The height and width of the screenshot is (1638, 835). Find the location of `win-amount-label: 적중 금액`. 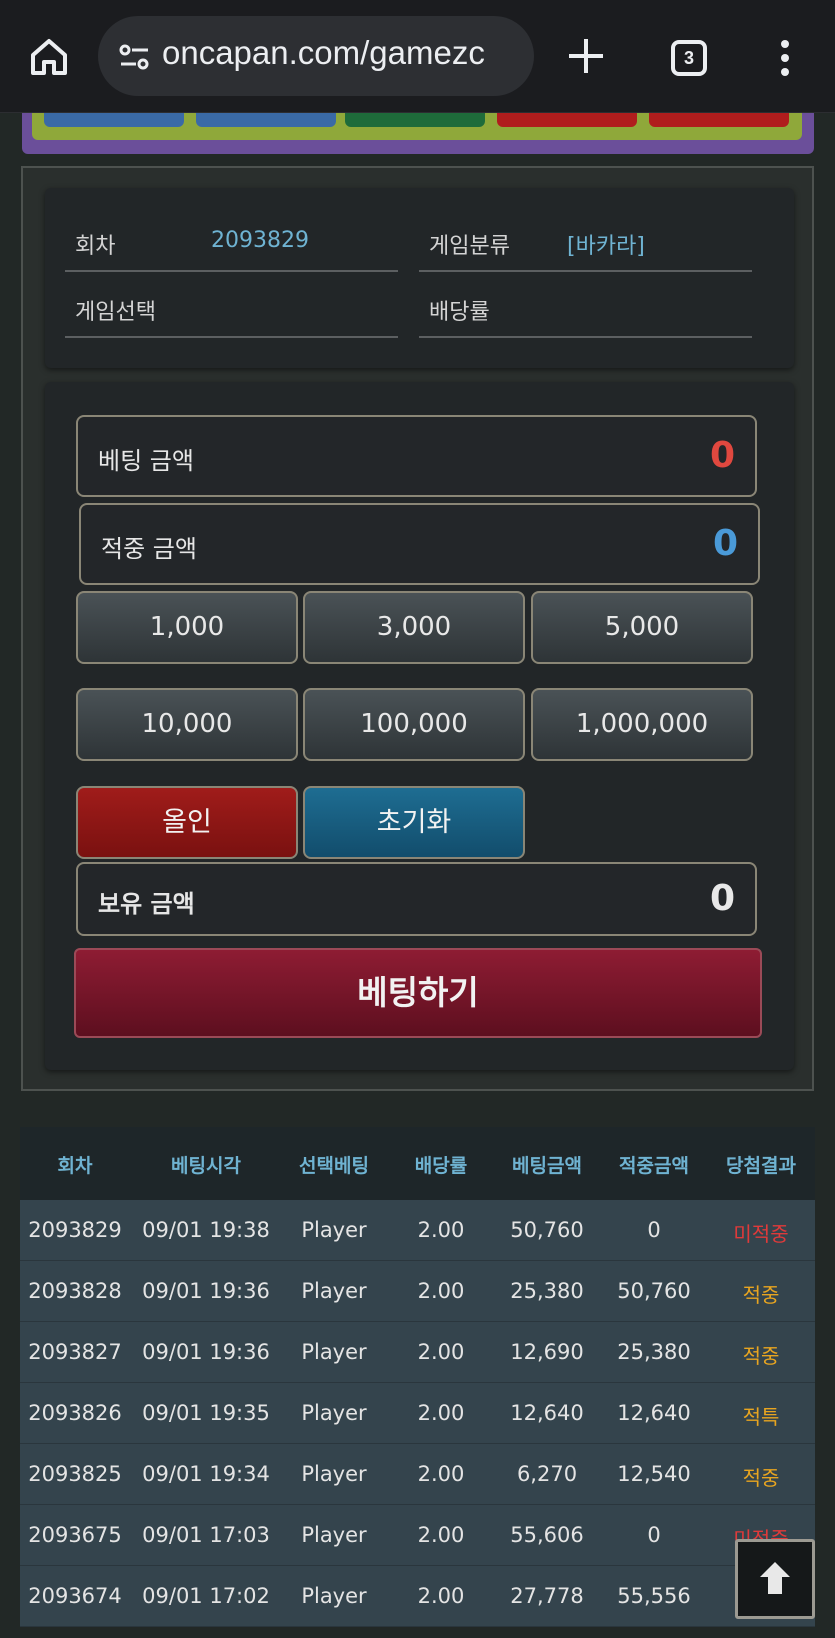

win-amount-label: 적중 금액 is located at coordinates (149, 549).